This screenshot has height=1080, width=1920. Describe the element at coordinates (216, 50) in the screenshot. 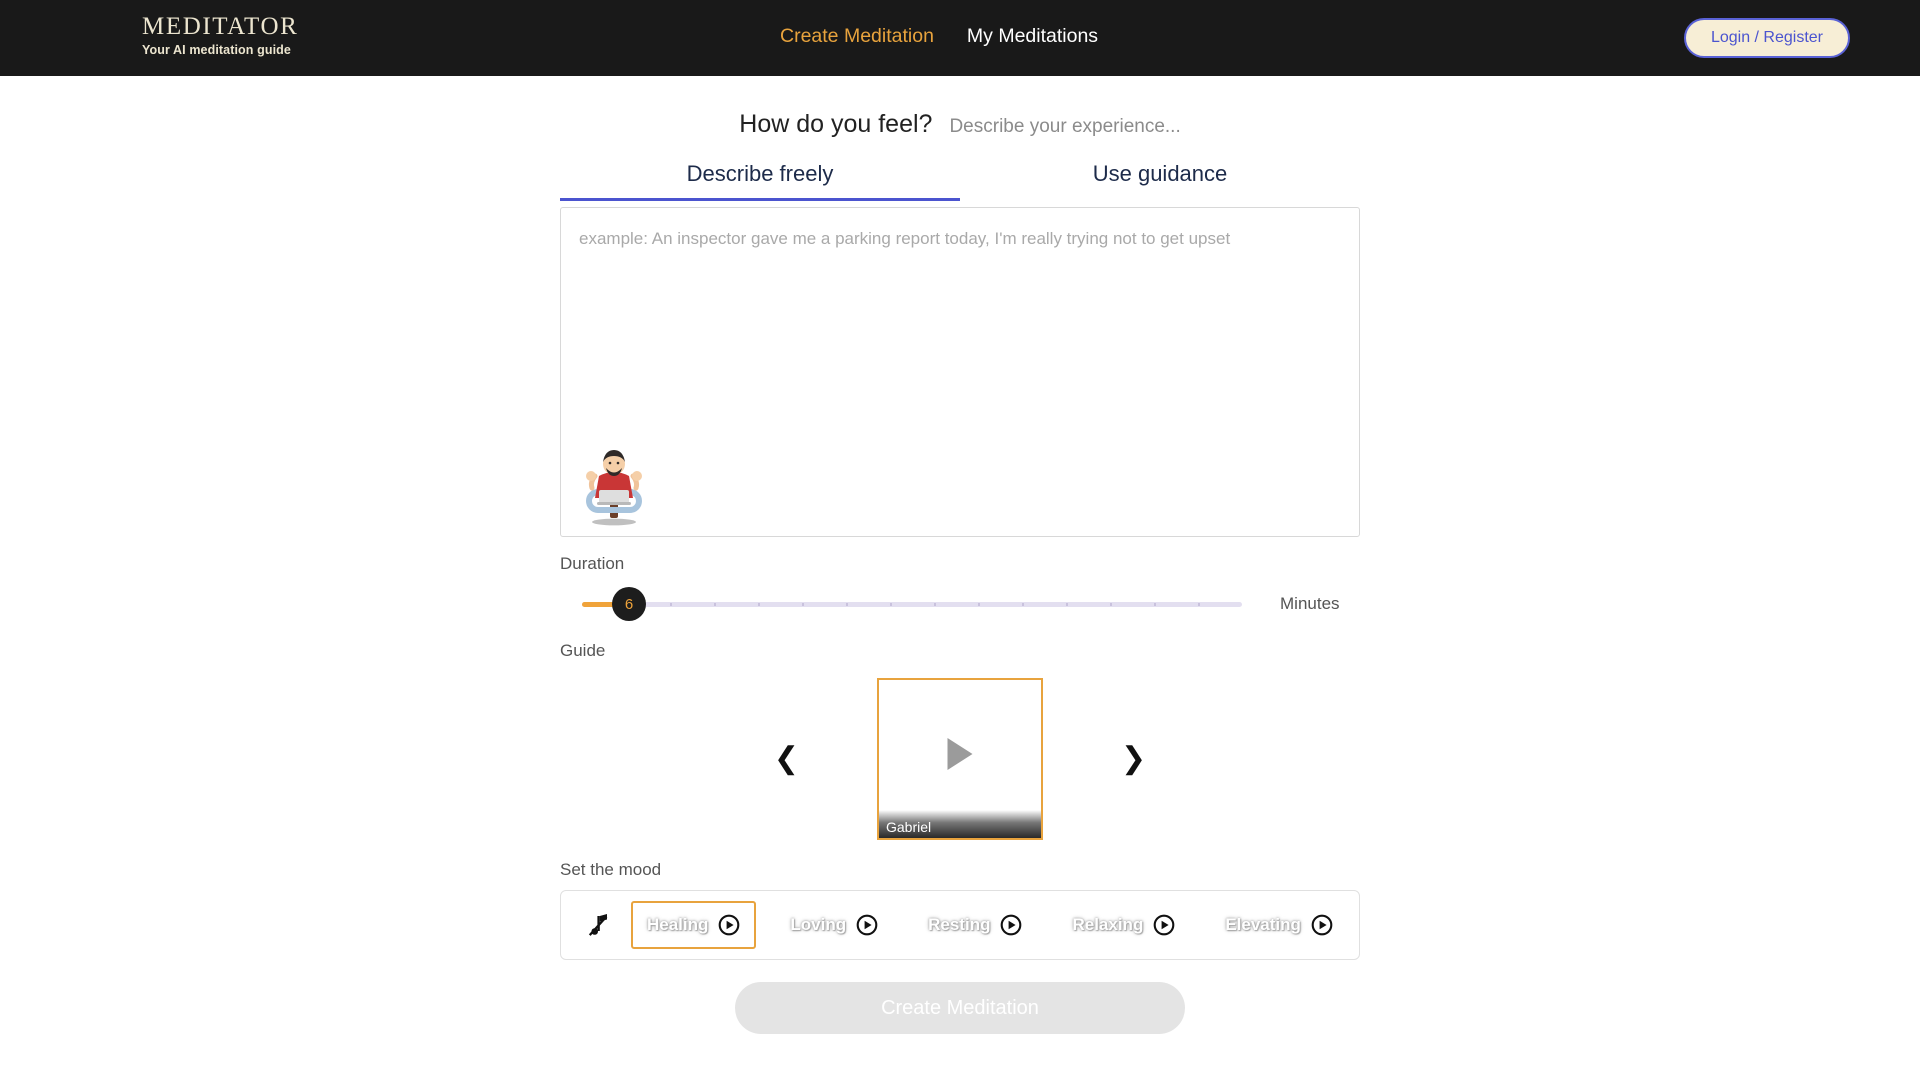

I see `brand-subtitle: Your AI meditation guide` at that location.